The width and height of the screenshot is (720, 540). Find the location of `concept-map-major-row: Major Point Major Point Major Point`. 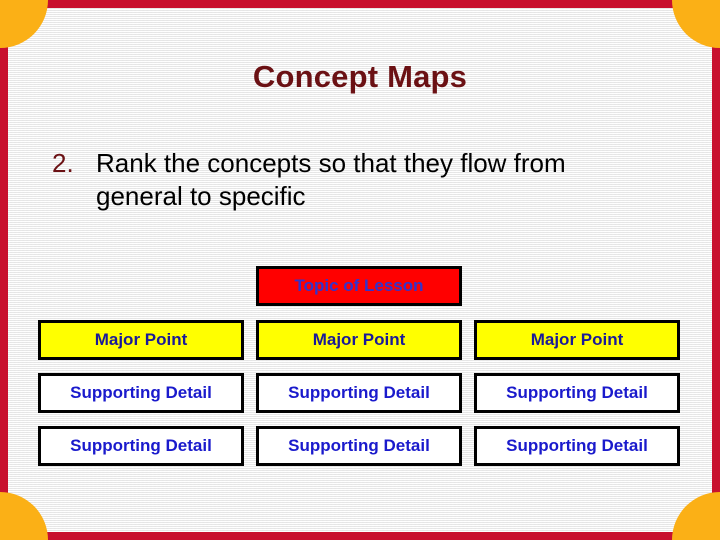

concept-map-major-row: Major Point Major Point Major Point is located at coordinates (360, 340).